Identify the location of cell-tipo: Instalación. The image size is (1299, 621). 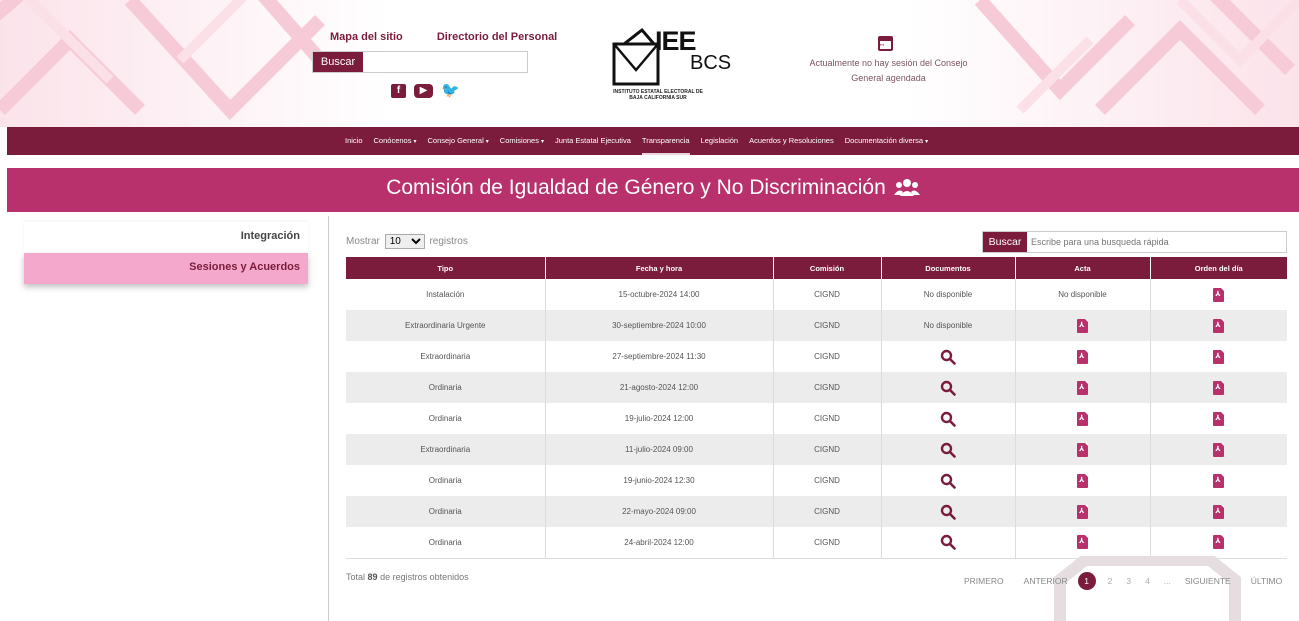
(446, 294).